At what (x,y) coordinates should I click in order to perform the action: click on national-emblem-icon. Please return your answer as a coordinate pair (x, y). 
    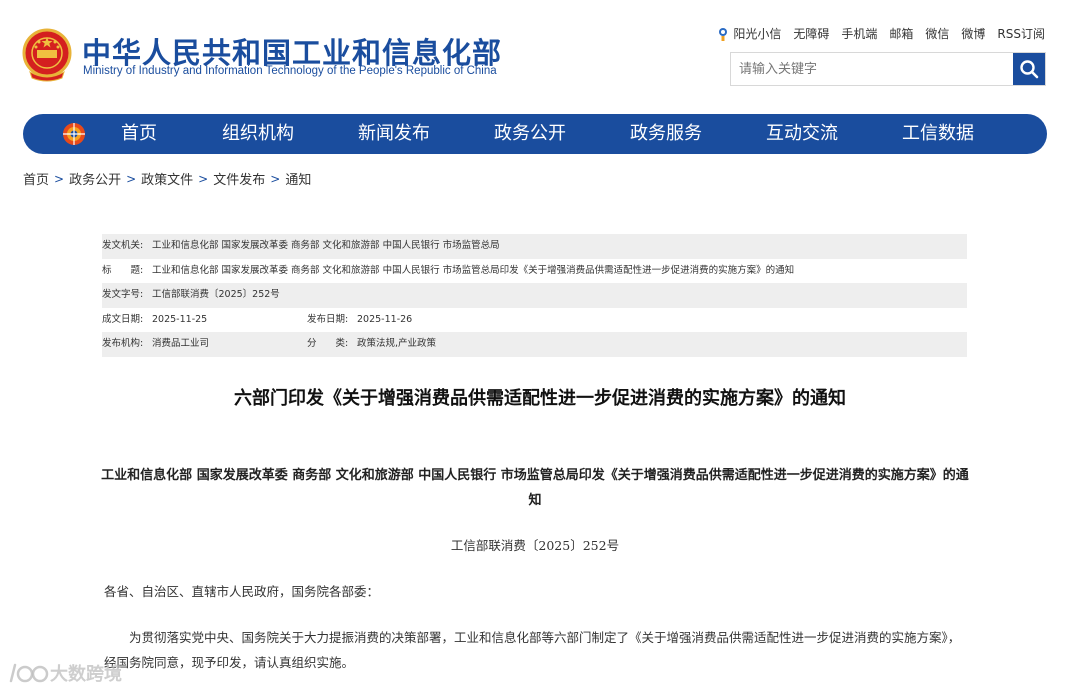
    Looking at the image, I should click on (47, 55).